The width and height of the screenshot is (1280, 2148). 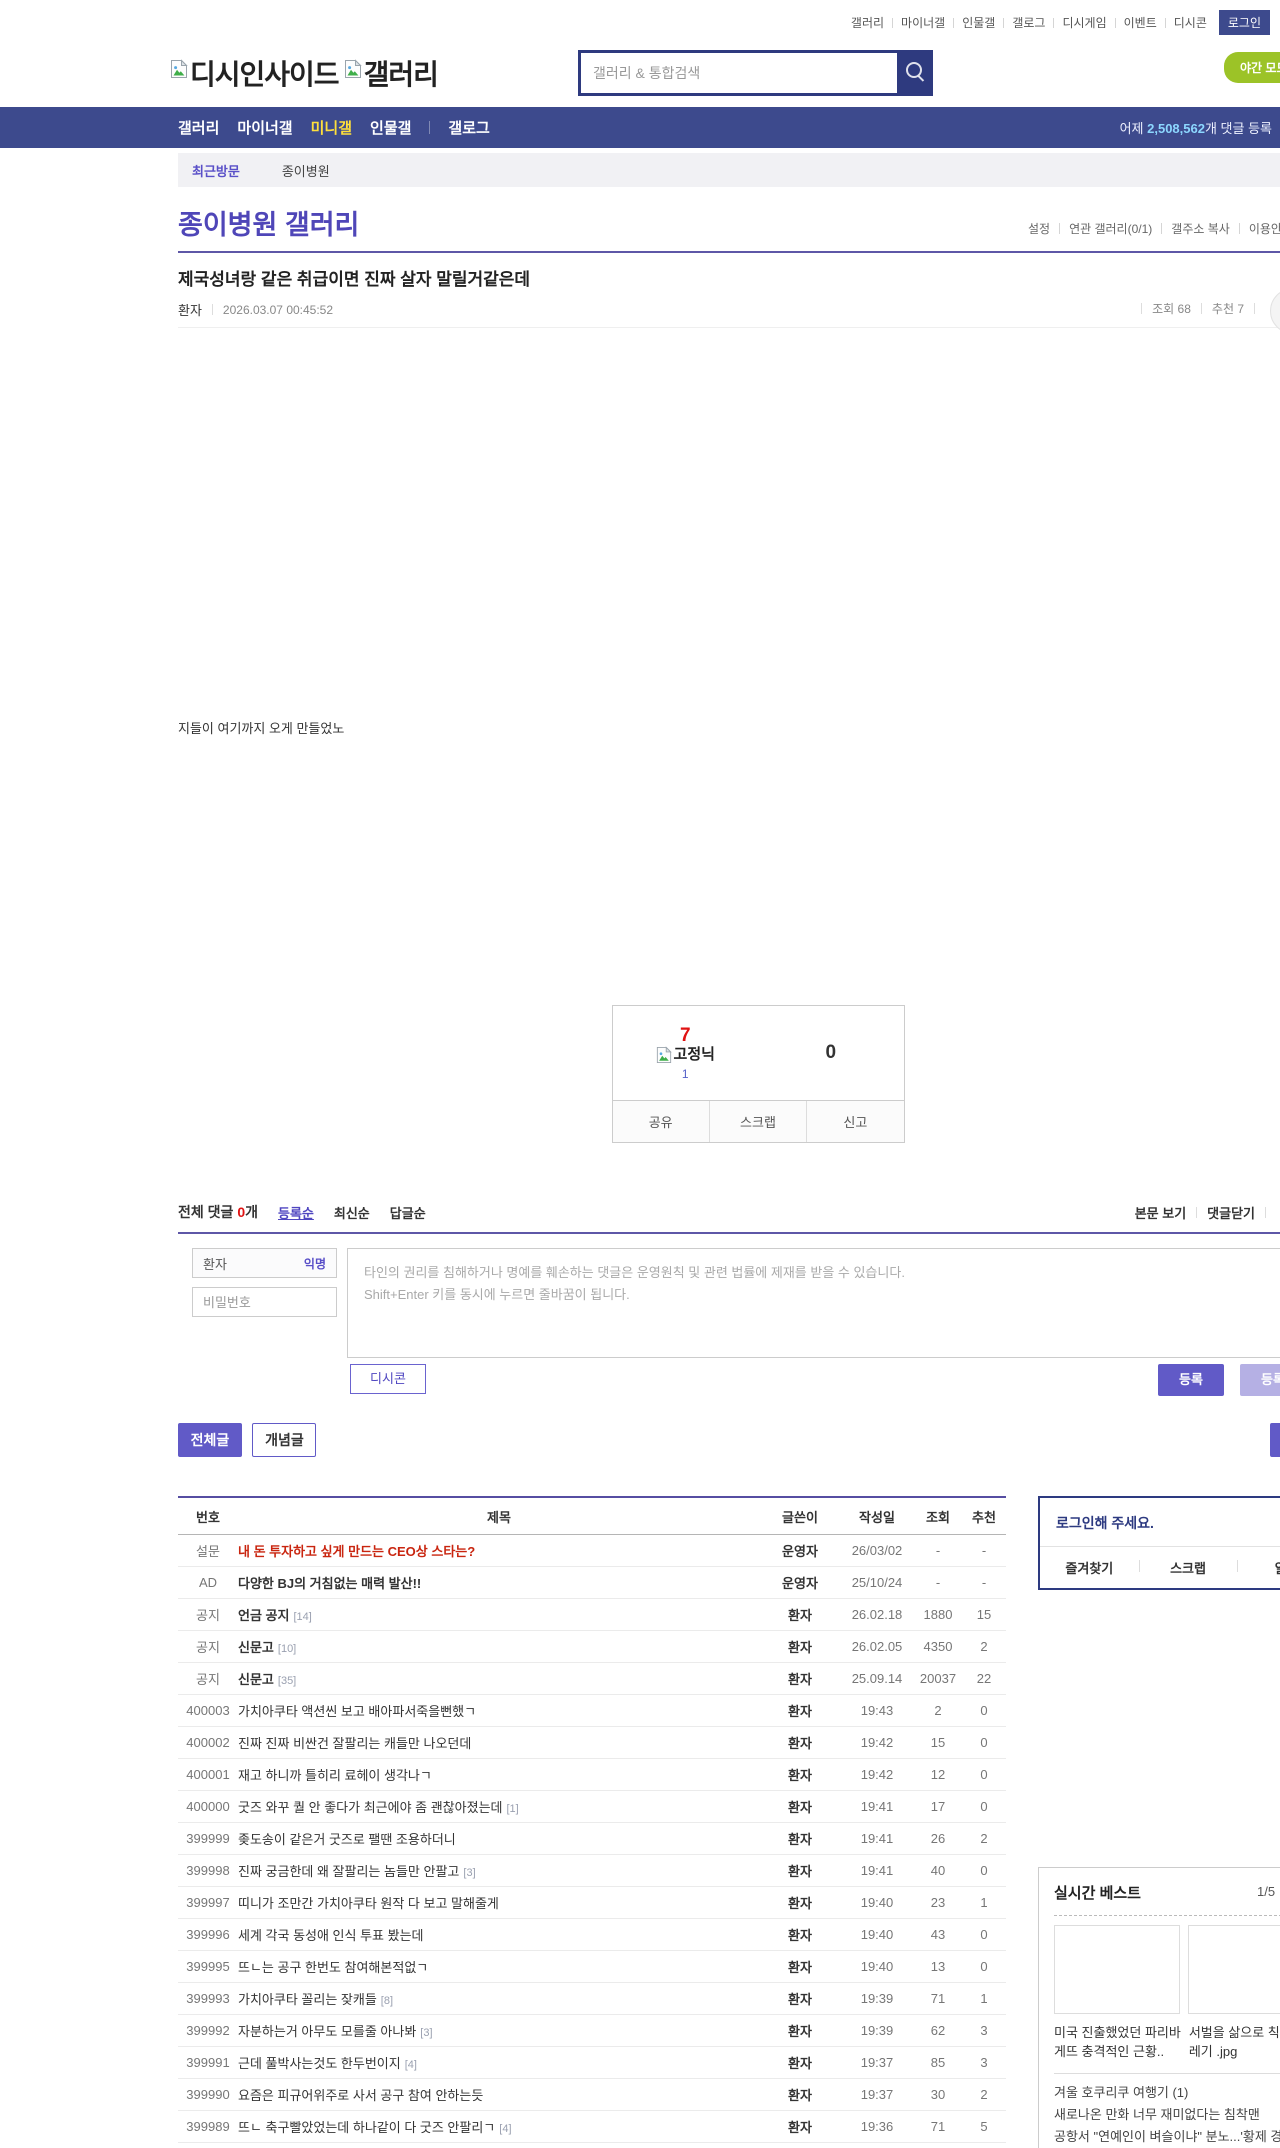 I want to click on post-link: 굿즈 와꾸 퀄 안 좋다가 최근에야 좀 괜찮아졌는데, so click(x=370, y=1807).